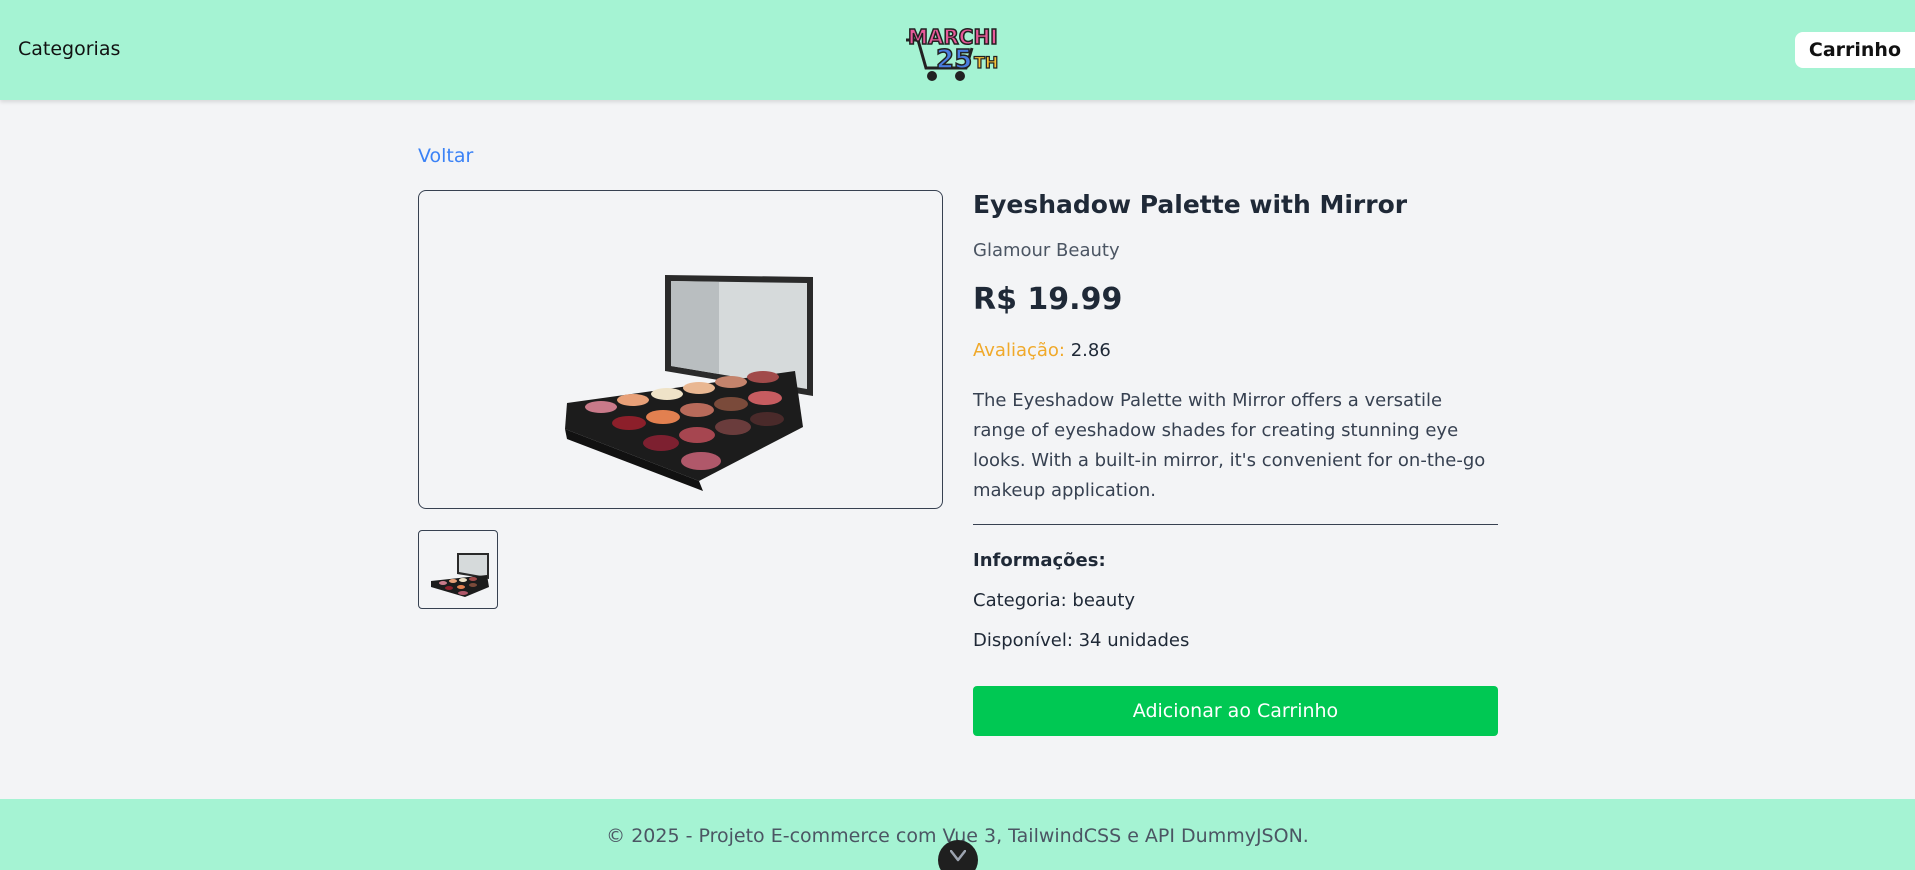  Describe the element at coordinates (1854, 50) in the screenshot. I see `cart-button: Carrinho` at that location.